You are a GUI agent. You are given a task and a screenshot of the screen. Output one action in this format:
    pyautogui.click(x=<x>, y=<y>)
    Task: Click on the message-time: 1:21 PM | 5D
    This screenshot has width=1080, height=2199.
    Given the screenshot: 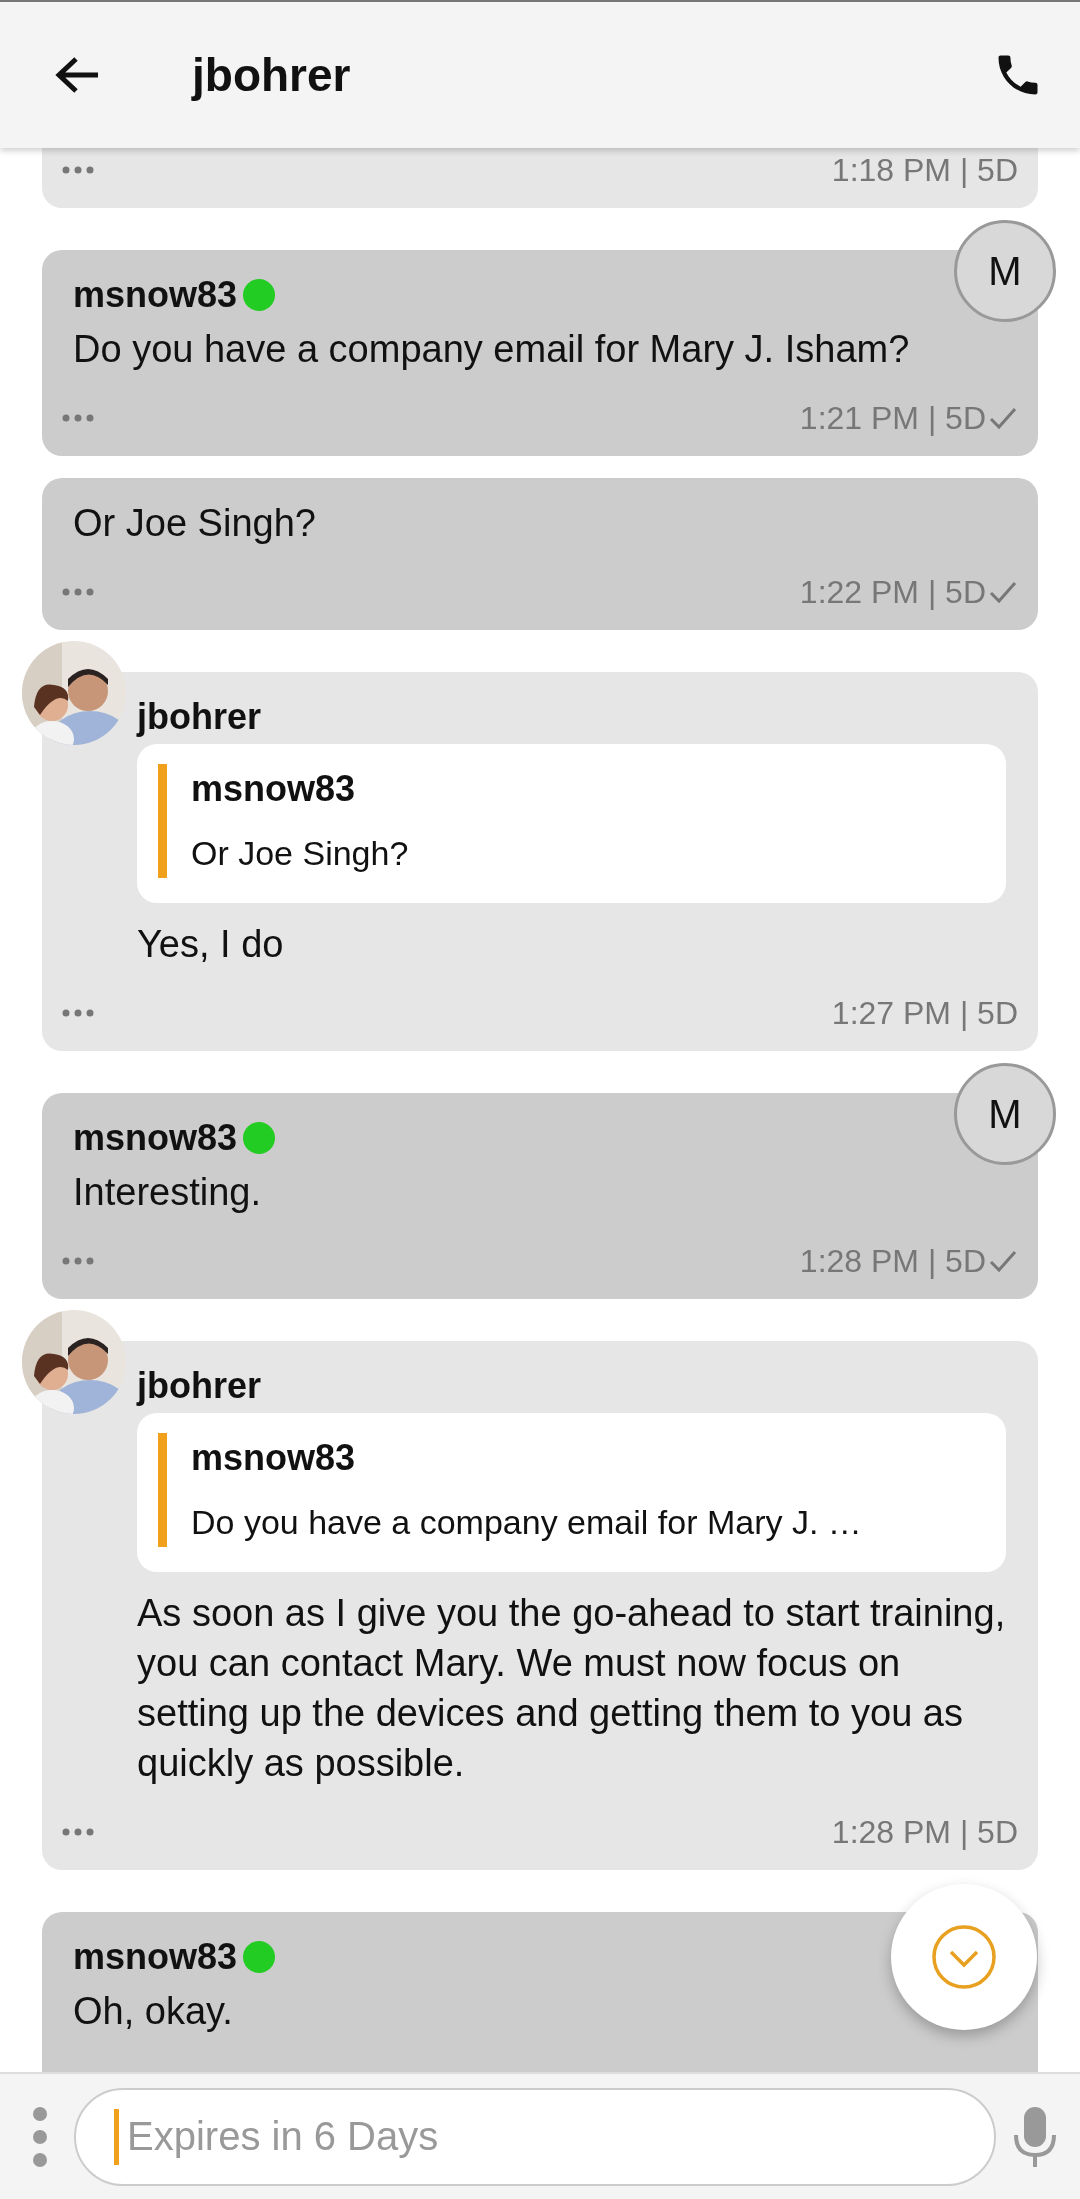 What is the action you would take?
    pyautogui.click(x=892, y=418)
    